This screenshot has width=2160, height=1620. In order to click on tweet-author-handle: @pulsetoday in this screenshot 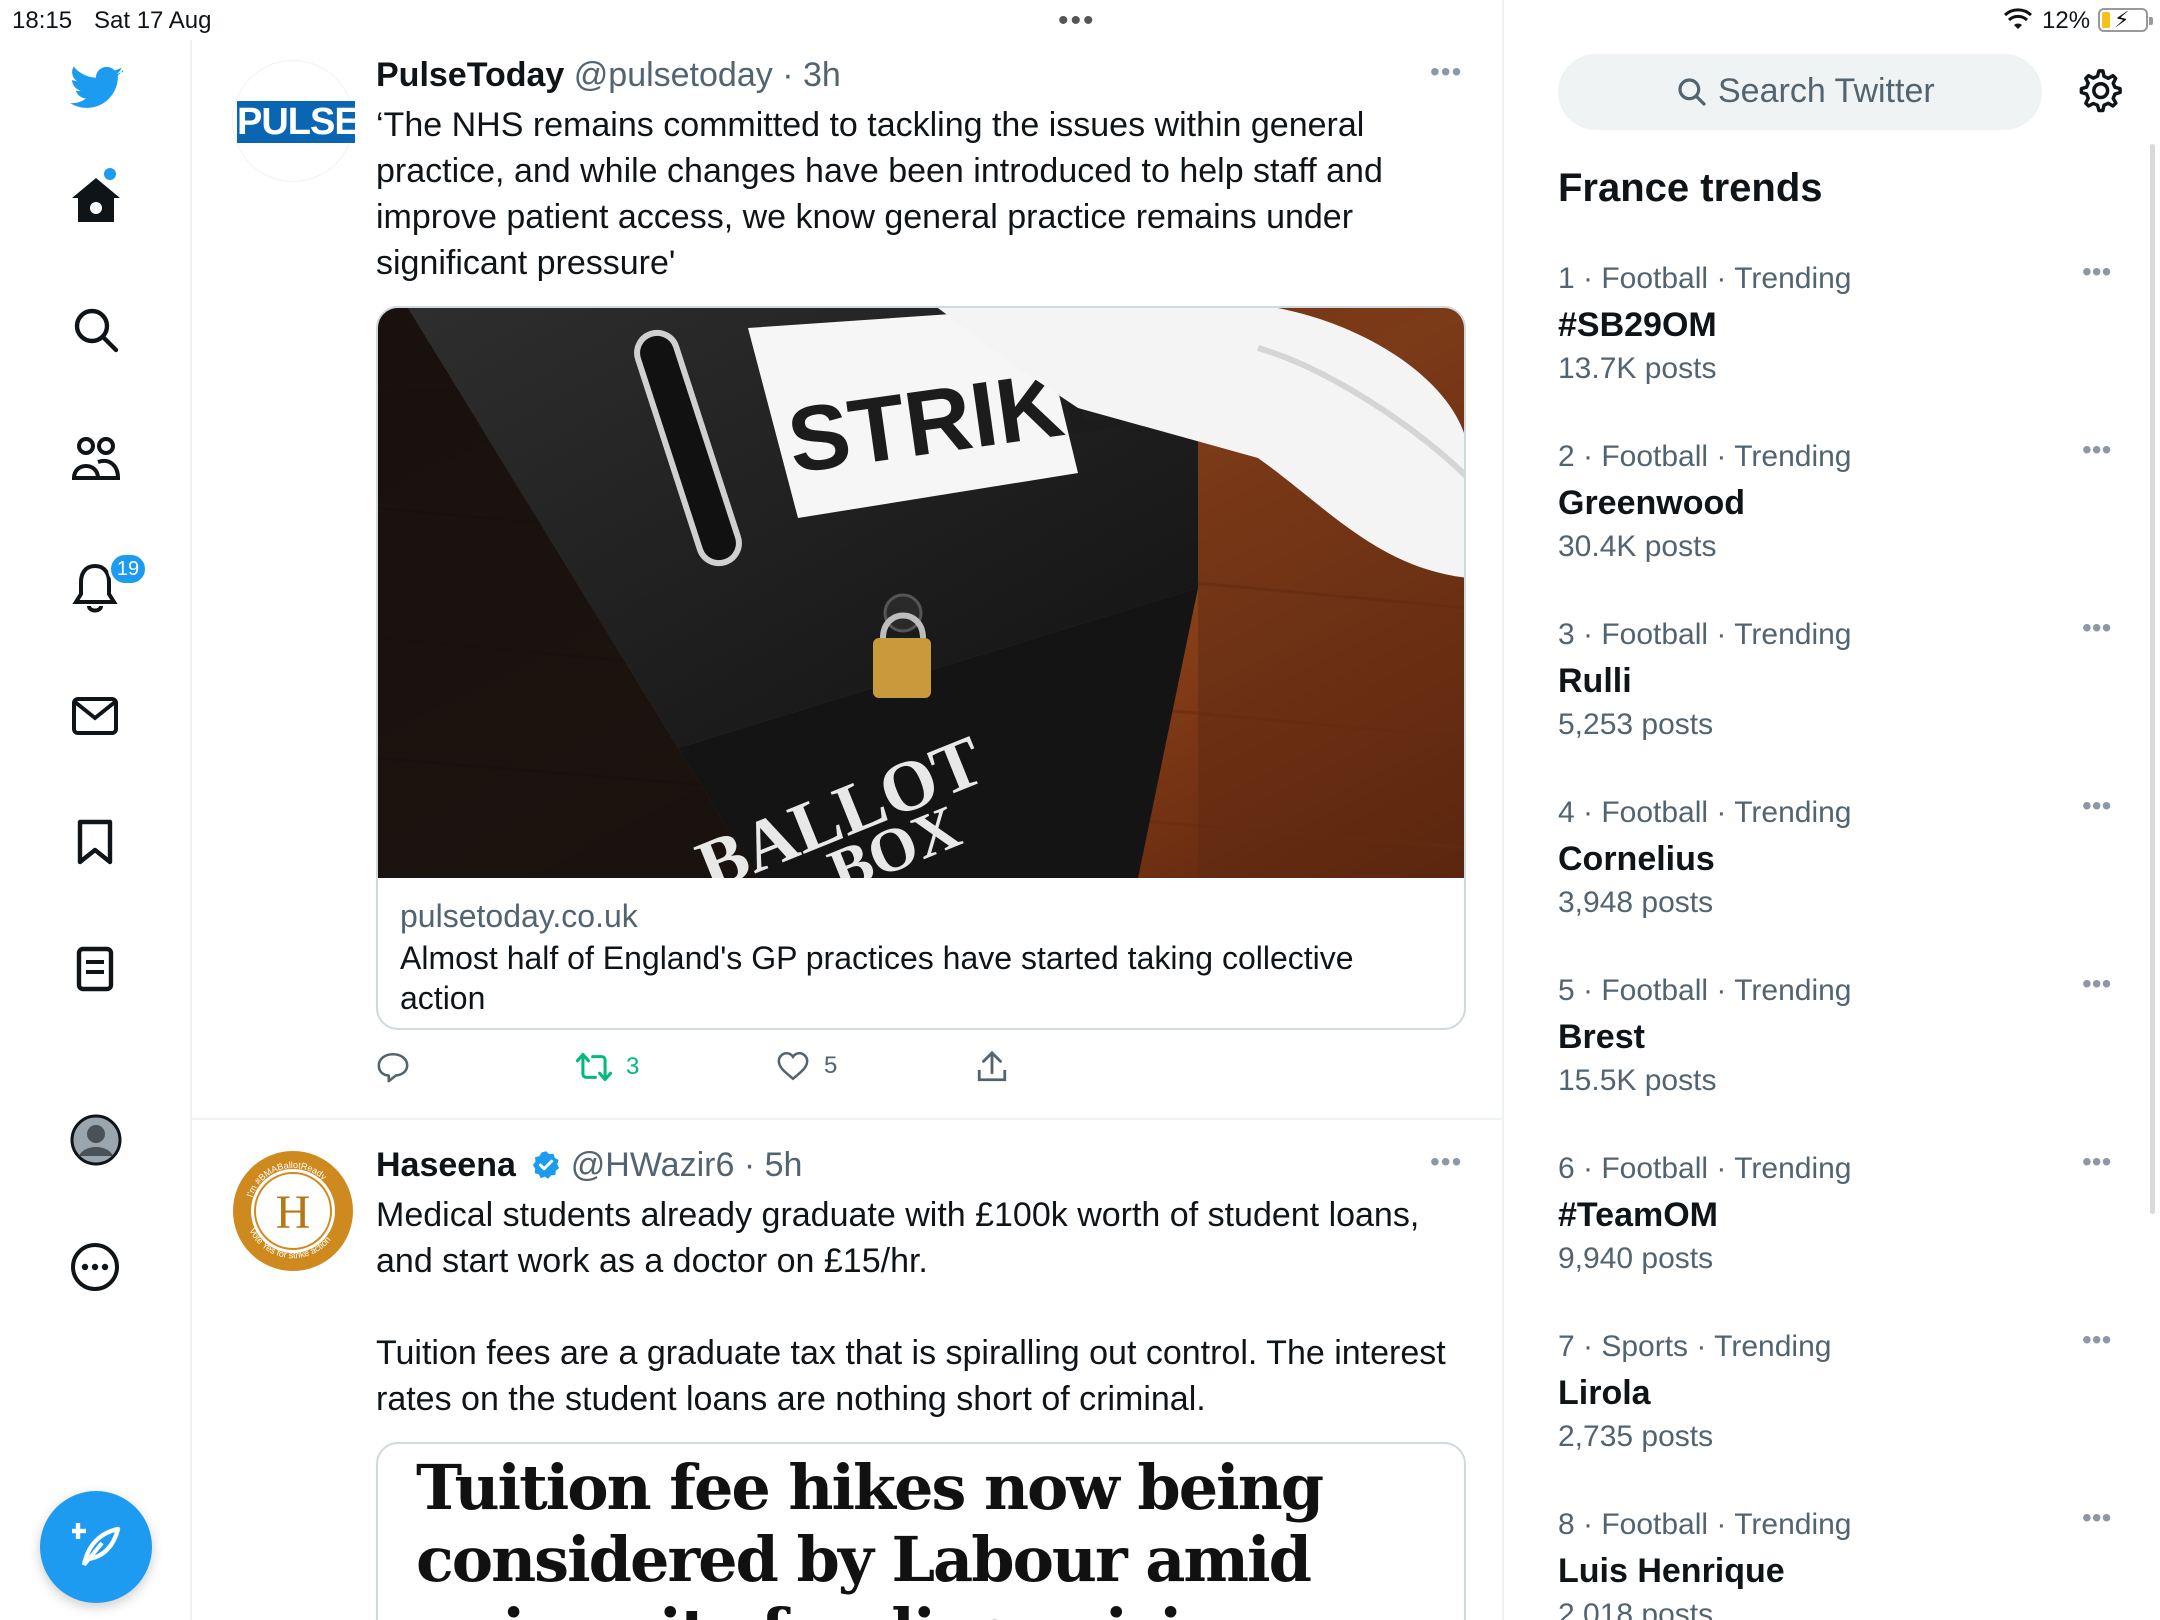, I will do `click(673, 75)`.